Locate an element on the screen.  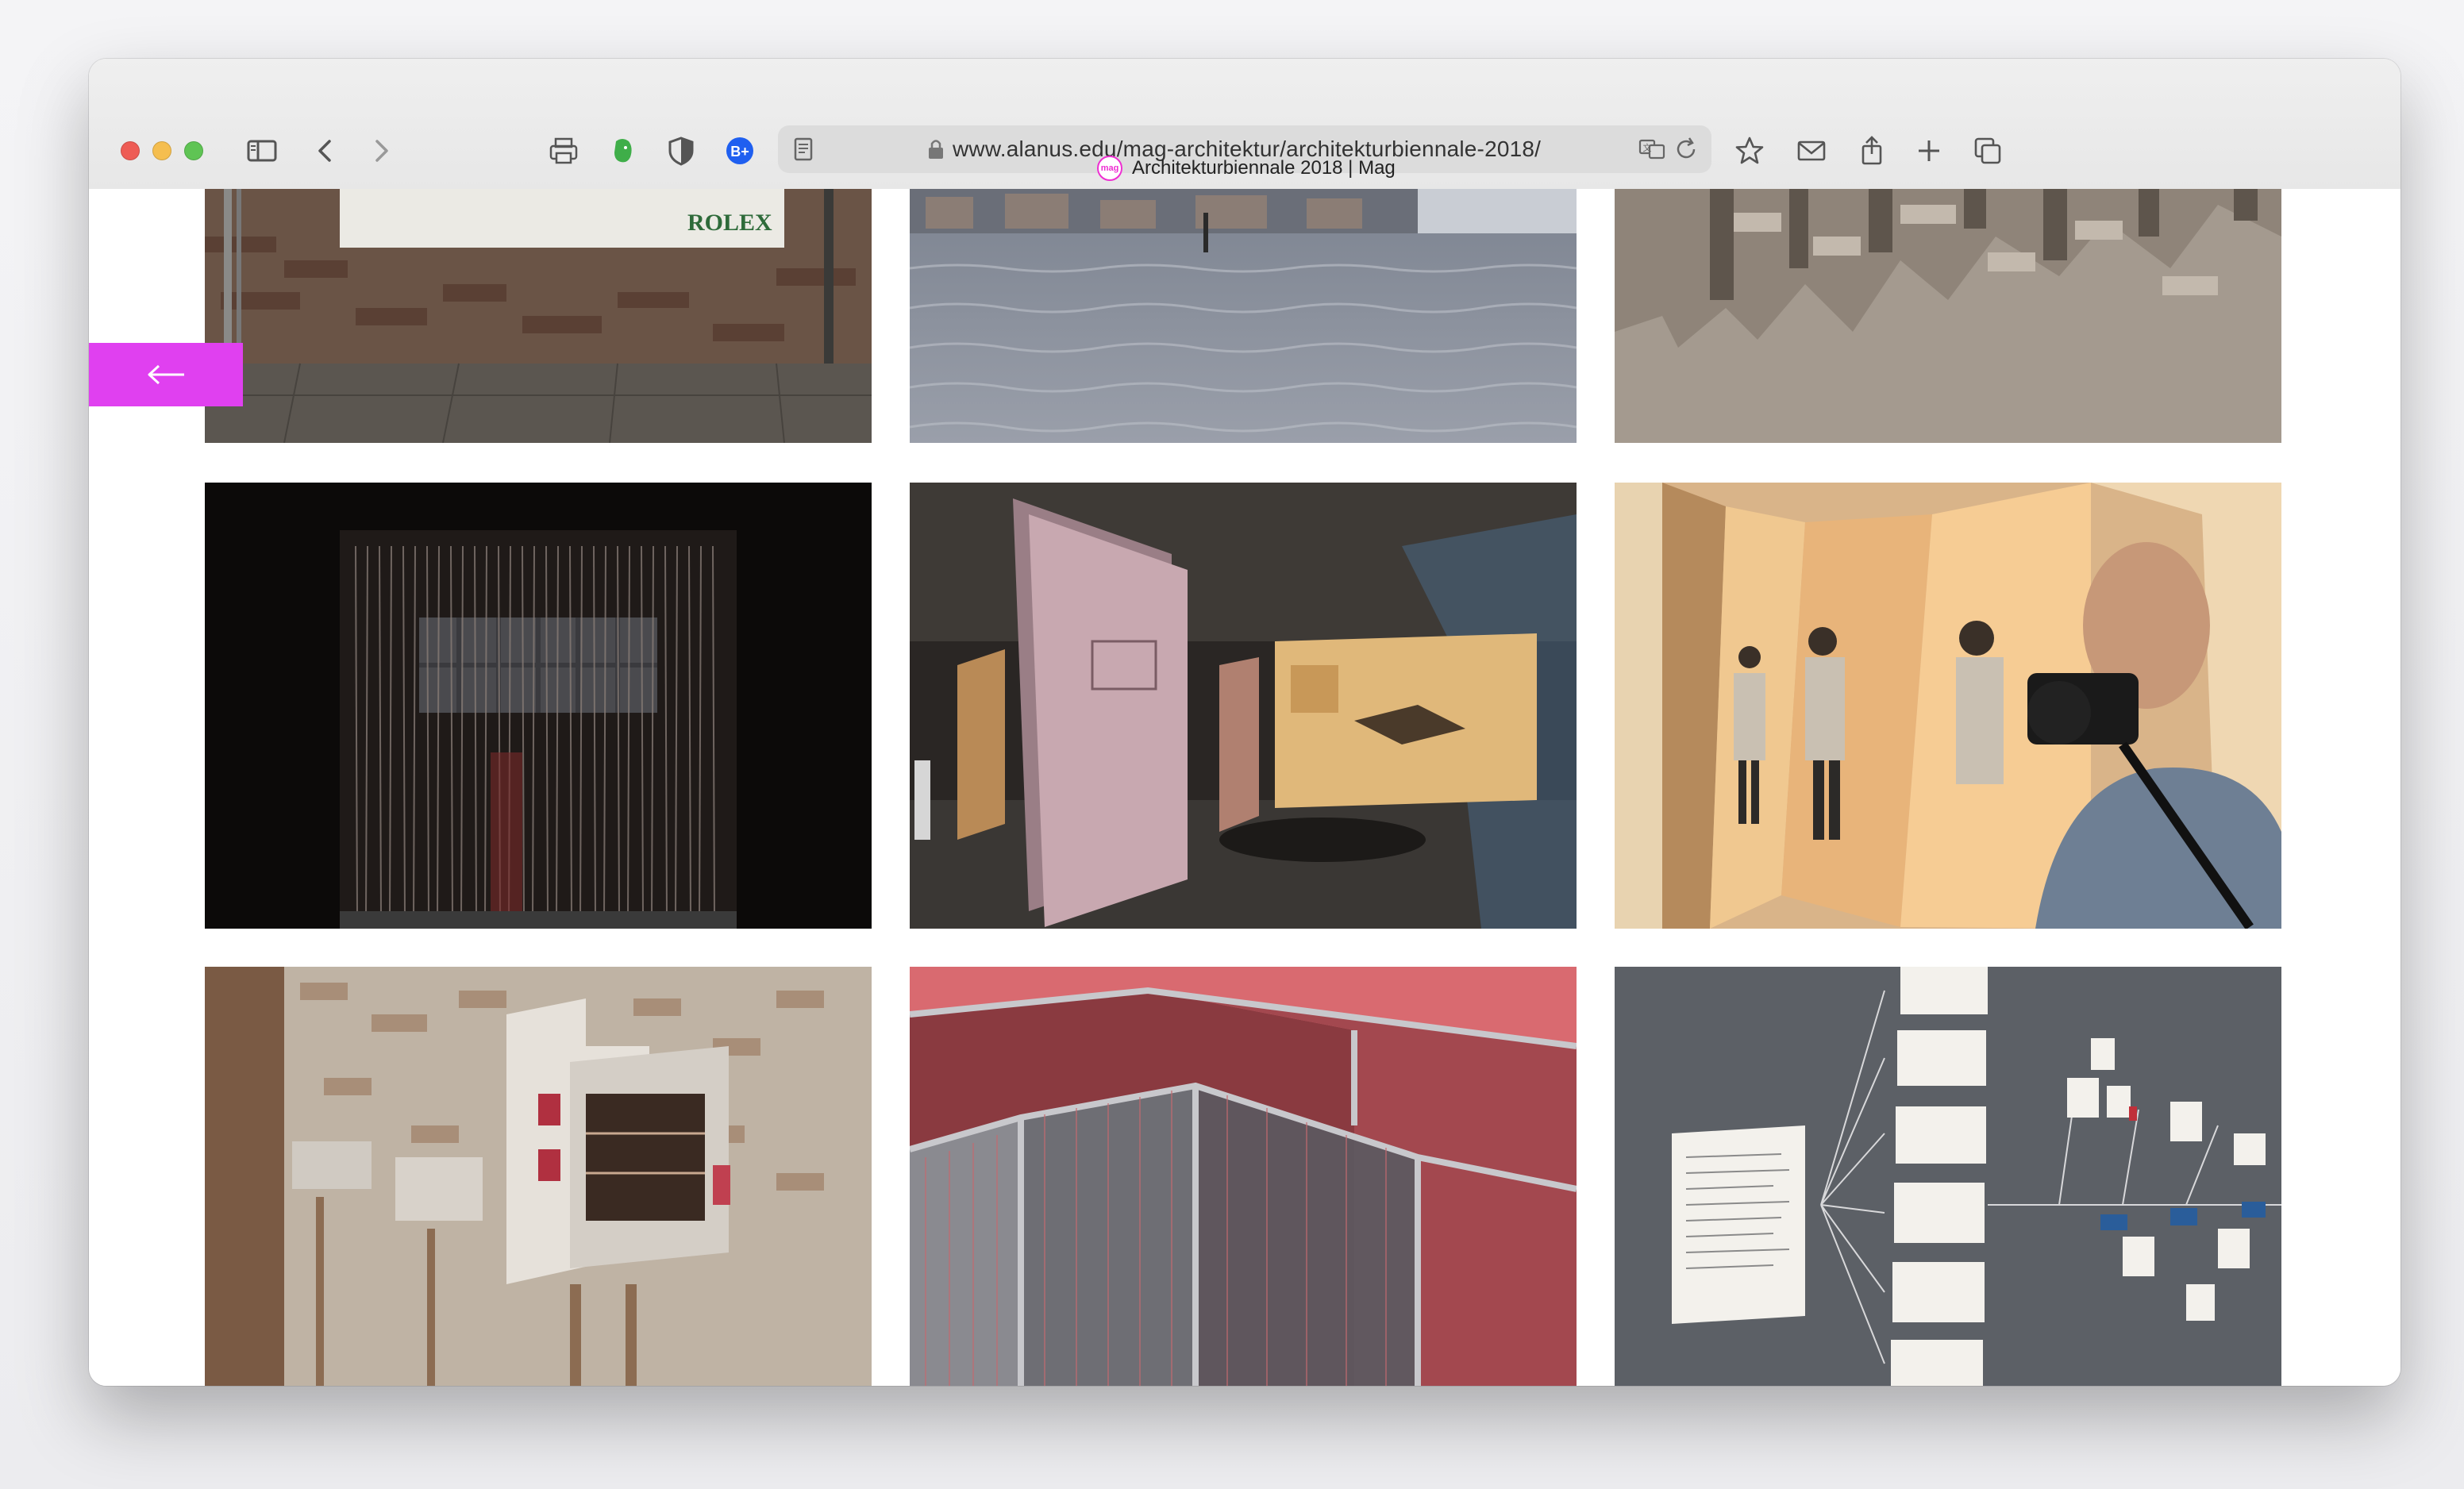
tab-active: mag Architekturbiennale 2018 | Mag is located at coordinates (1246, 168).